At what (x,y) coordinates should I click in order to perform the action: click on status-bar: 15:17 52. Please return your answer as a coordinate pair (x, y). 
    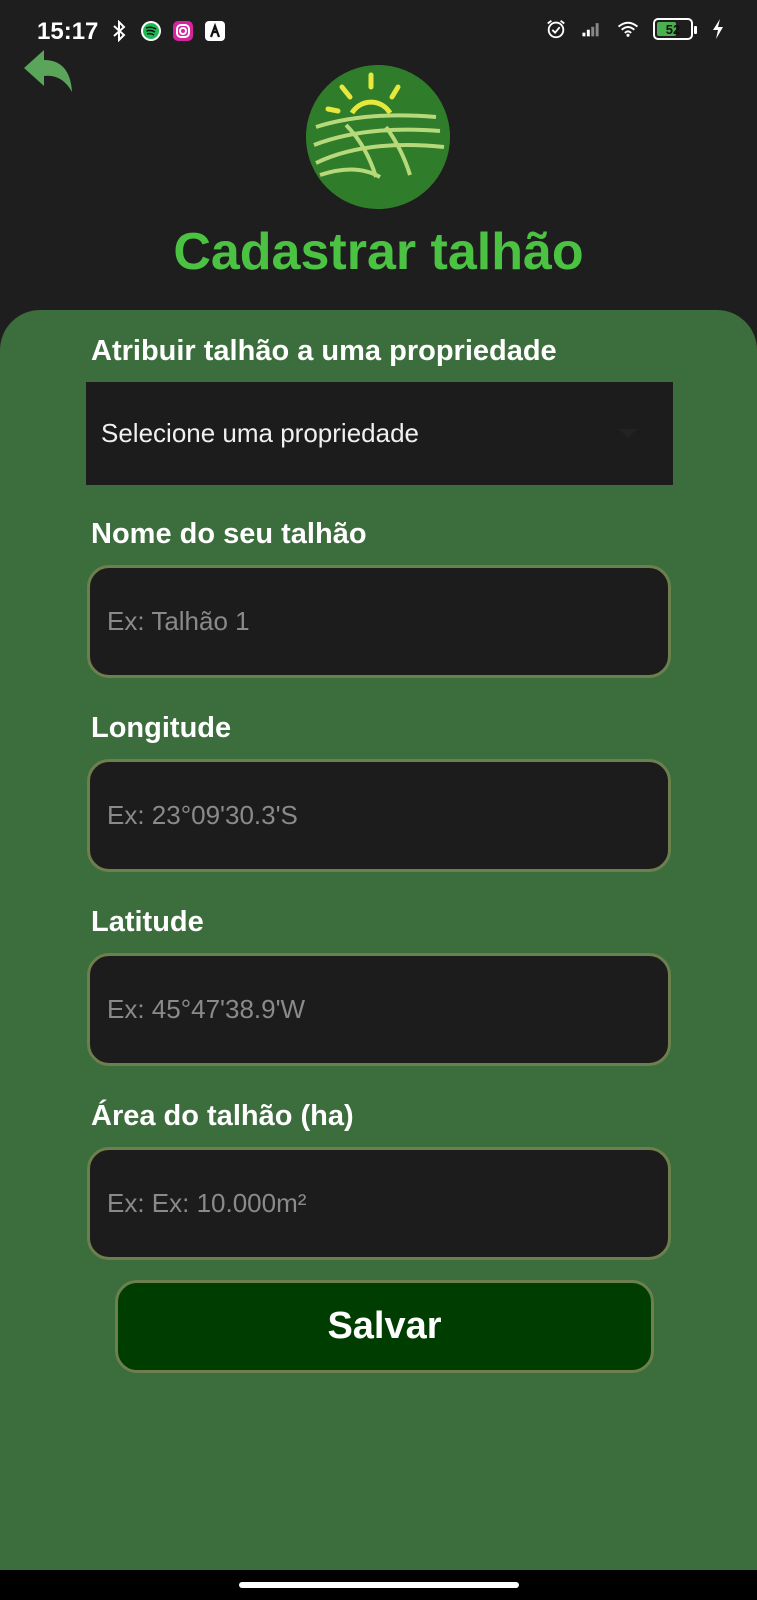
    Looking at the image, I should click on (378, 32).